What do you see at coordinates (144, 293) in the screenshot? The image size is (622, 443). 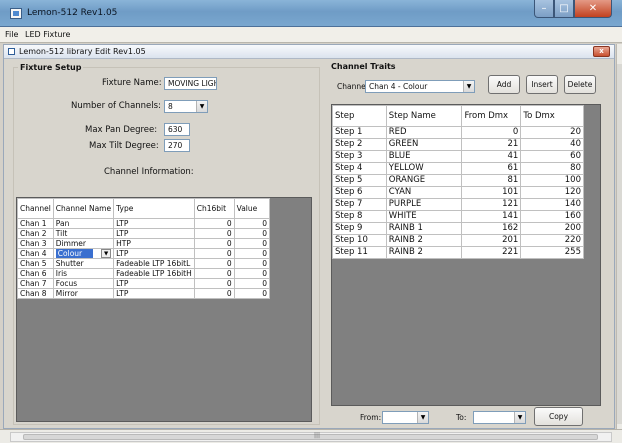 I see `table-row: Chan 8 Mirror LTP 0 0` at bounding box center [144, 293].